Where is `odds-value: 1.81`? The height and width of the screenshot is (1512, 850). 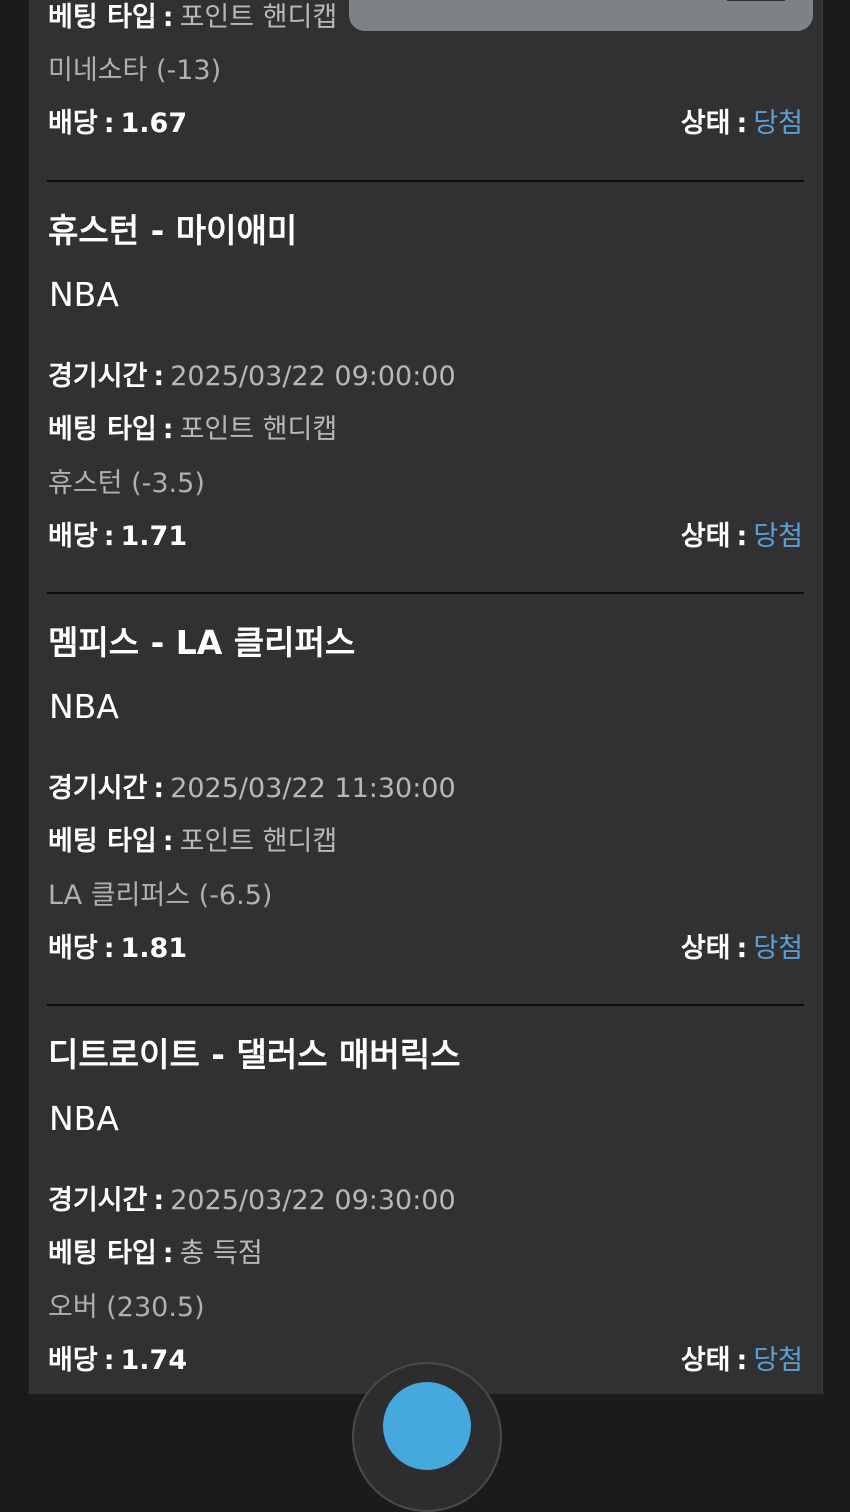 odds-value: 1.81 is located at coordinates (154, 948).